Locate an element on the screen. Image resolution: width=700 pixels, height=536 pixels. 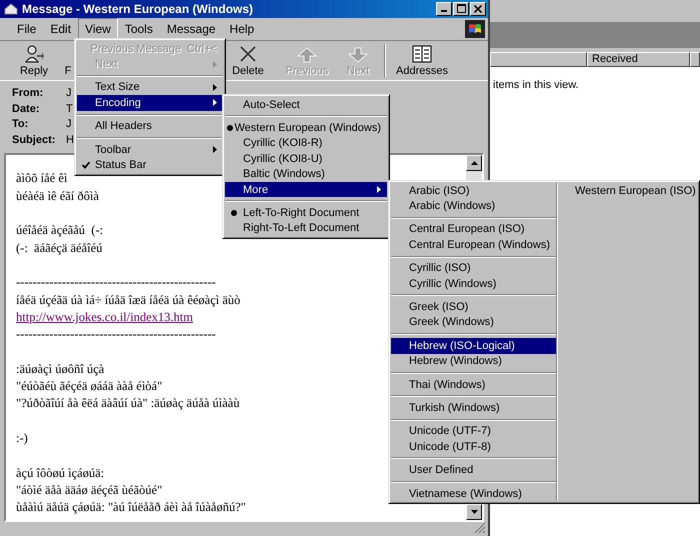
column-header: Received is located at coordinates (638, 59).